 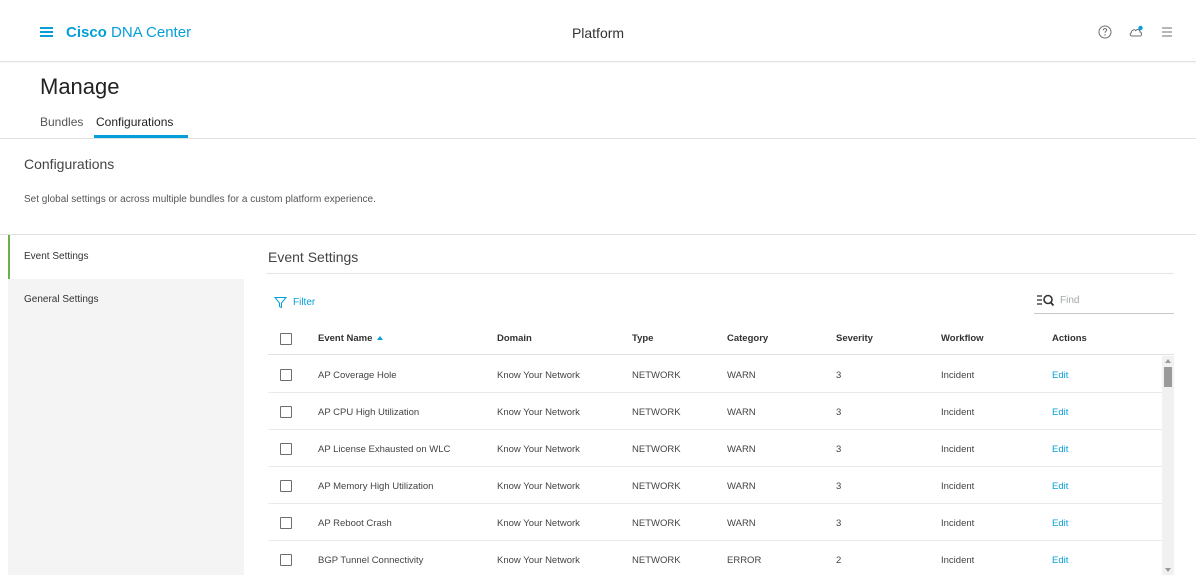 I want to click on settings-sidebar: Event Settings General Settings, so click(x=126, y=405).